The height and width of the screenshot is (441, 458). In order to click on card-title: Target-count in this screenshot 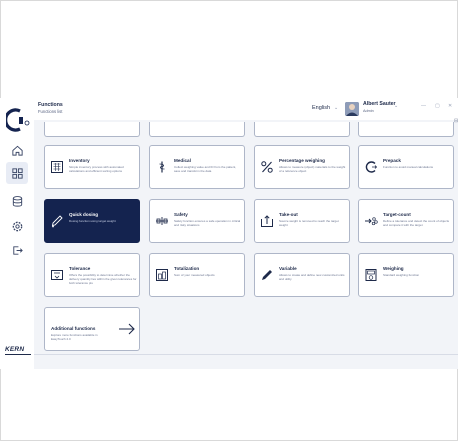, I will do `click(397, 214)`.